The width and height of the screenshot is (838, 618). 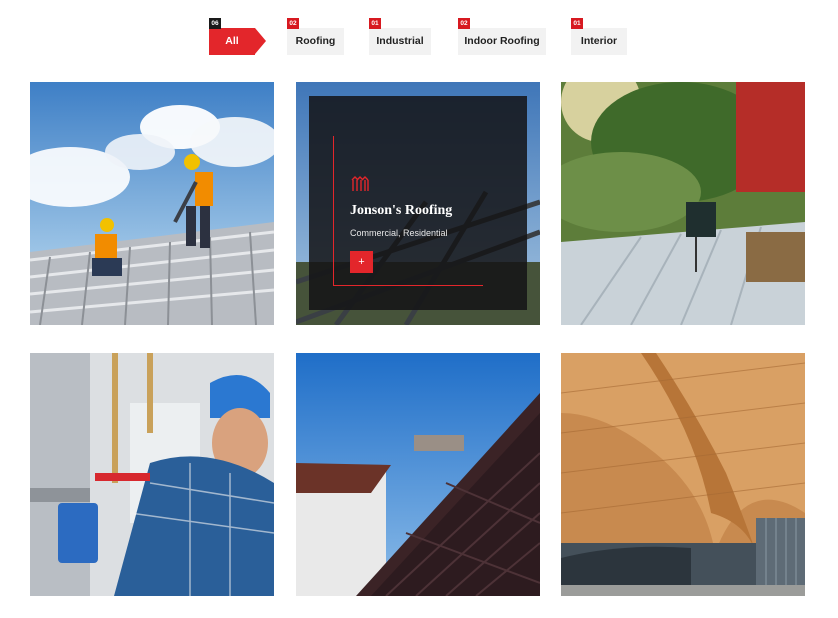 What do you see at coordinates (399, 233) in the screenshot?
I see `project-categories: Commercial, Residential` at bounding box center [399, 233].